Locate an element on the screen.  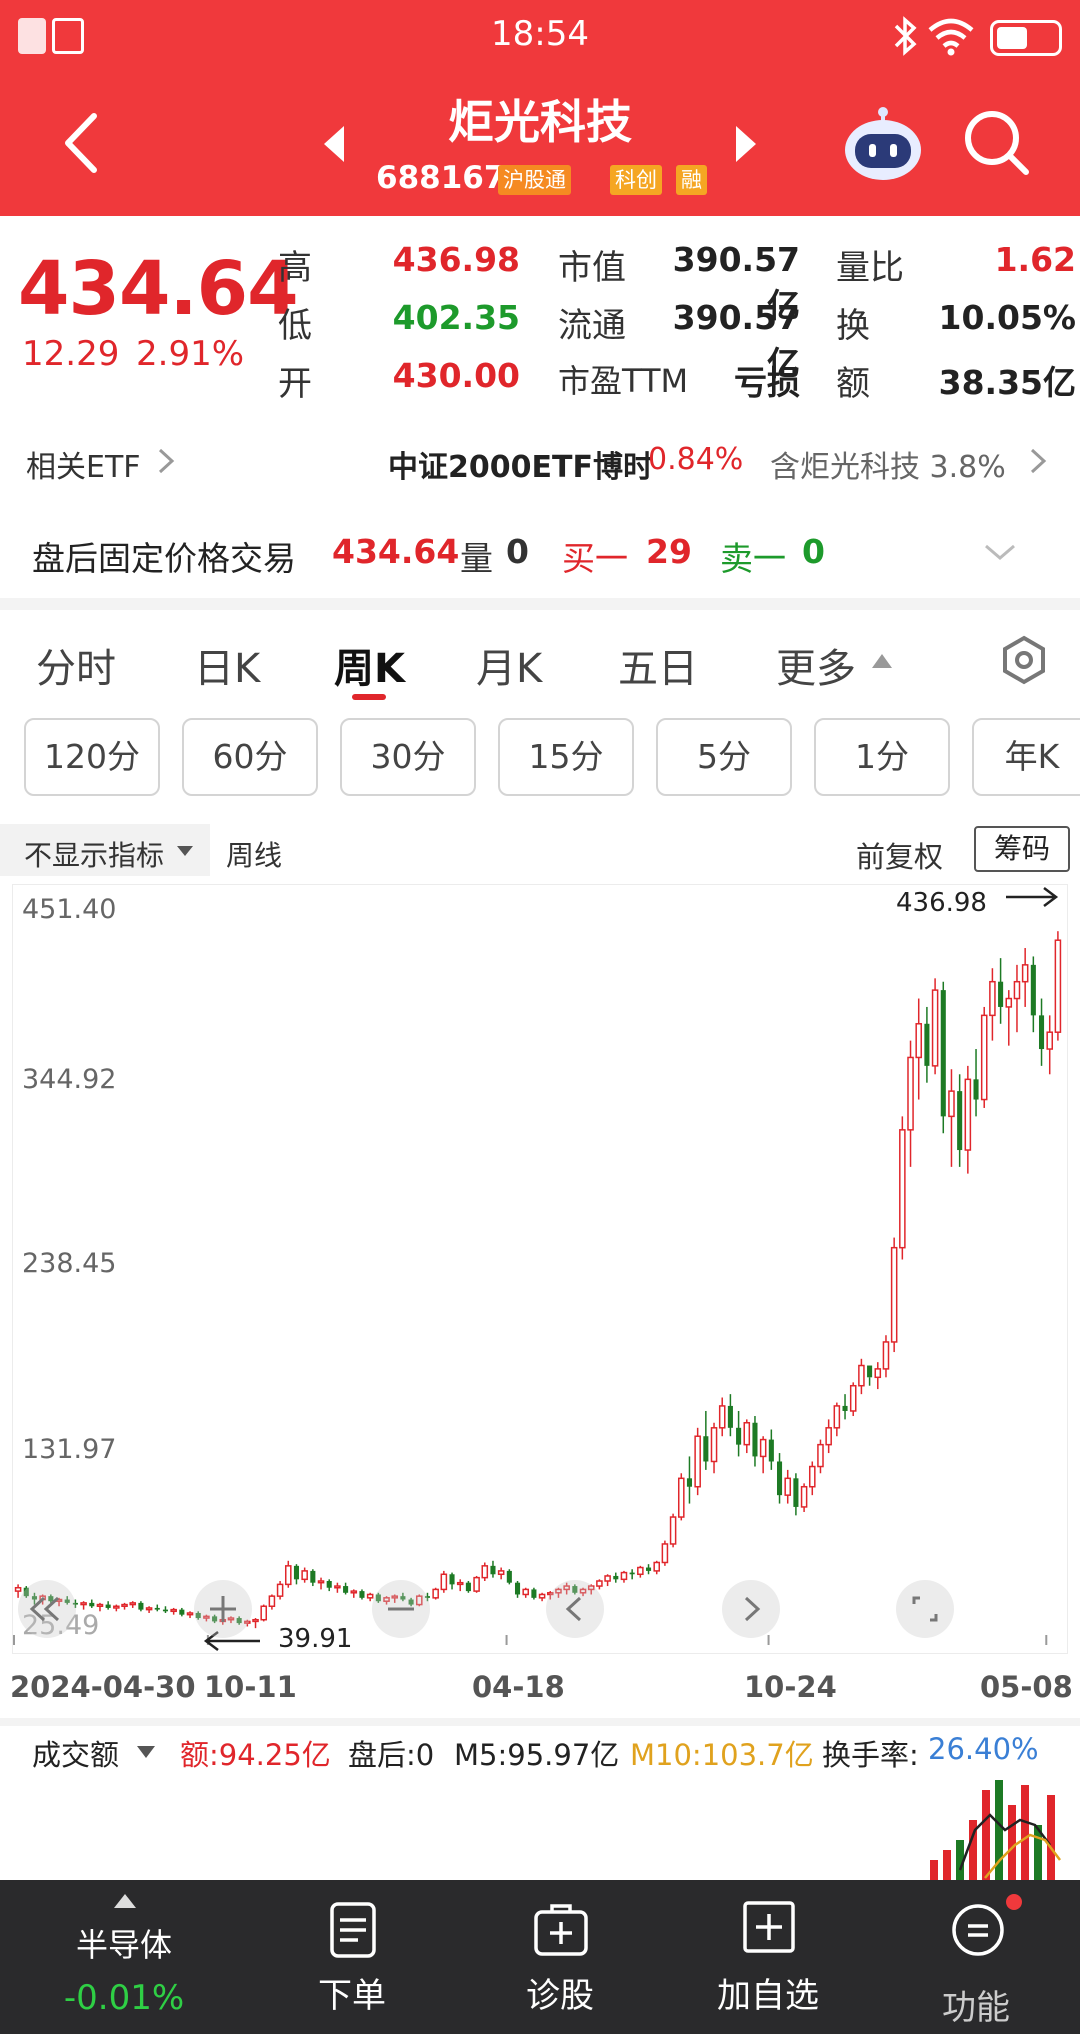
chevron-right-icon is located at coordinates (1038, 461).